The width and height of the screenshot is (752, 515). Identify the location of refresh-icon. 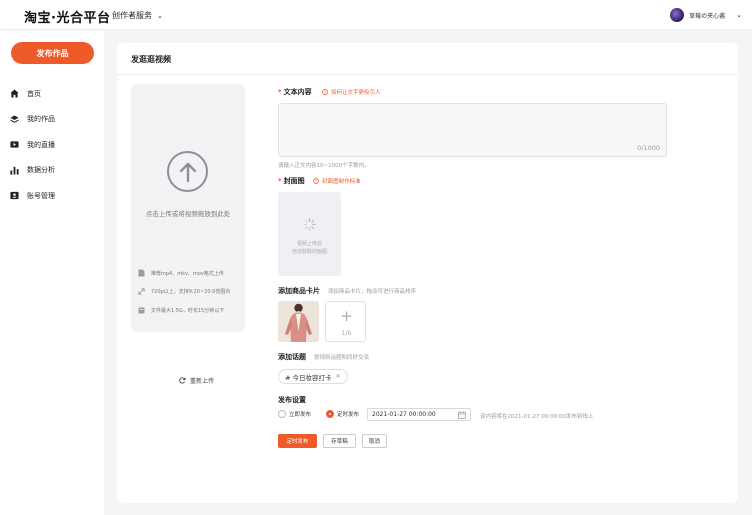
(182, 380).